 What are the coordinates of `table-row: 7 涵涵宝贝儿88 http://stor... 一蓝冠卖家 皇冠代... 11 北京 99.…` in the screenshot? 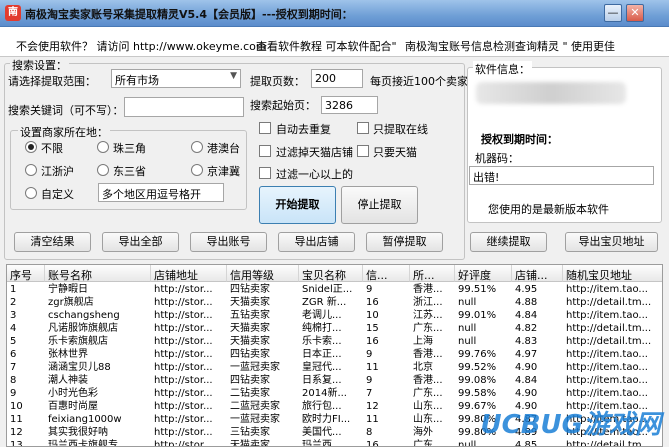 It's located at (334, 367).